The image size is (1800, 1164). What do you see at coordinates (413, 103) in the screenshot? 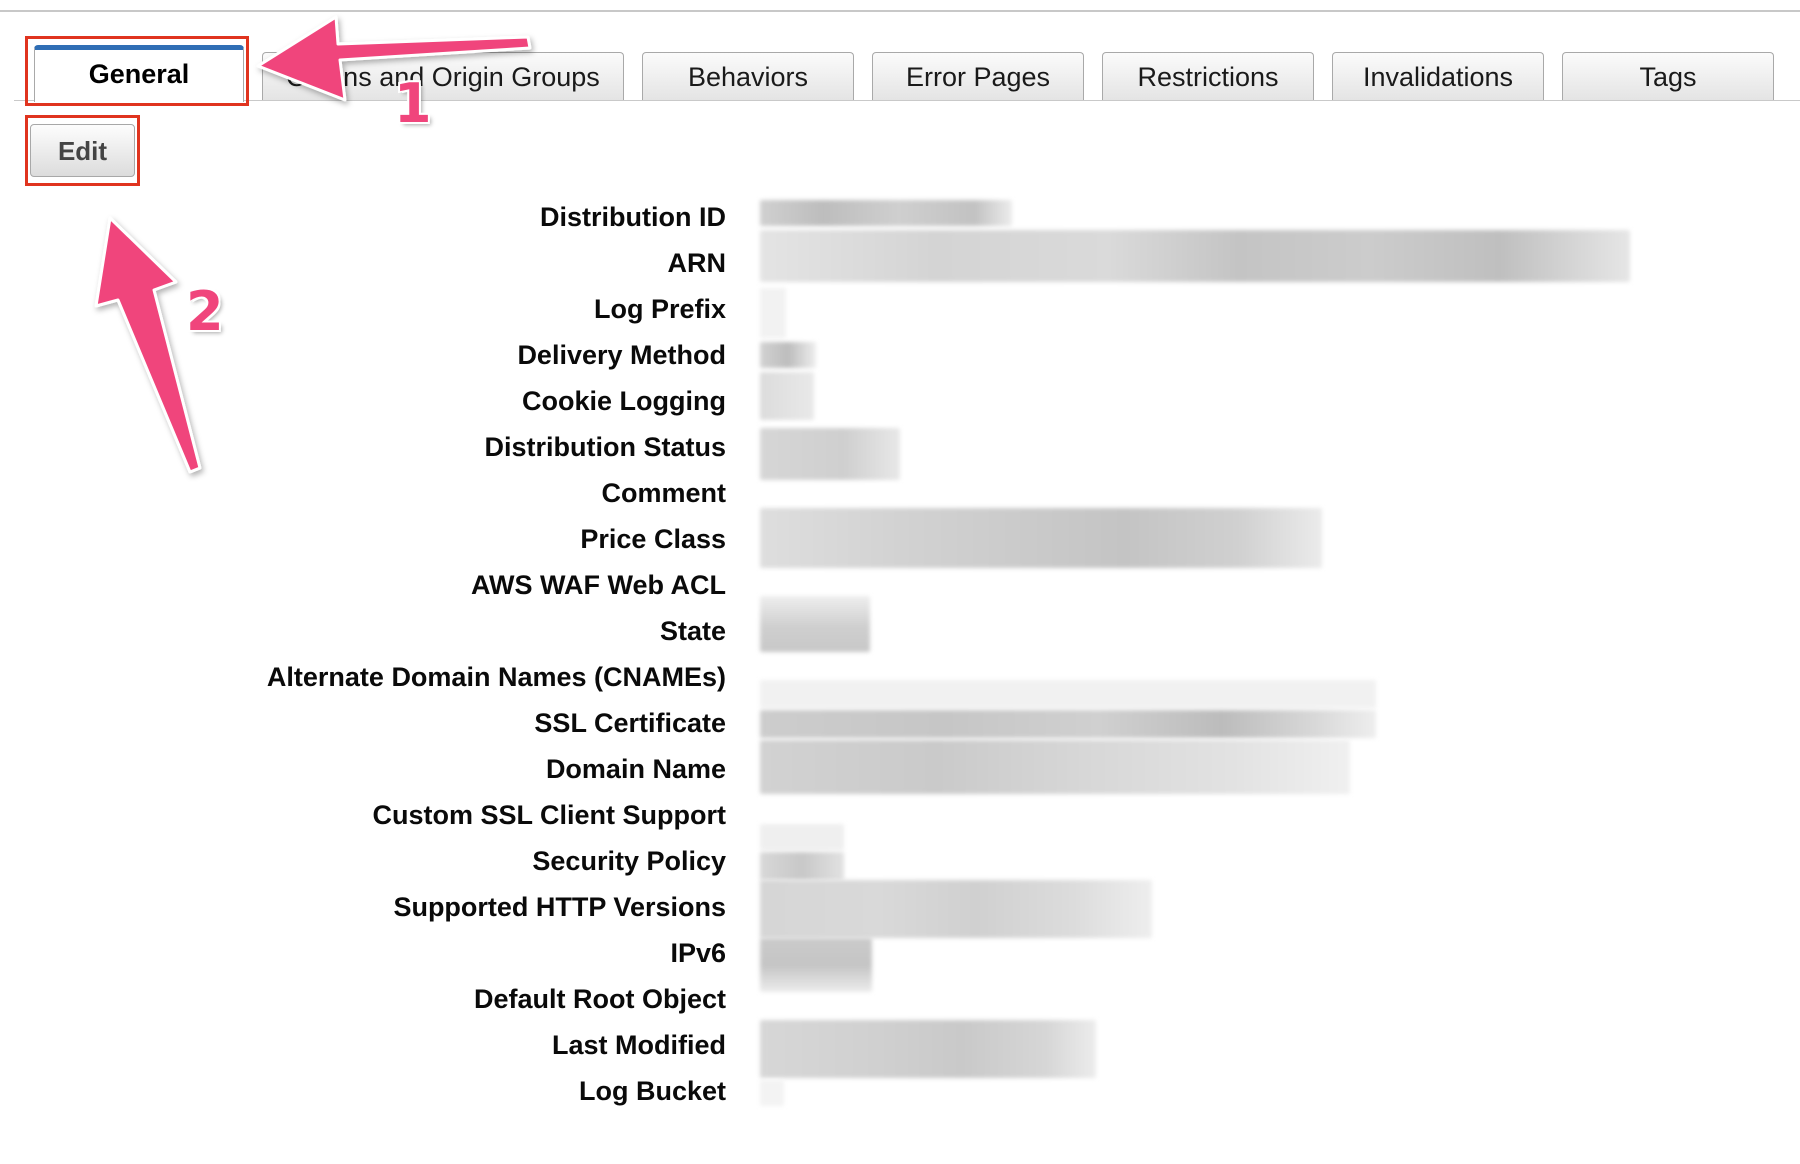
I see `annotation-step-1: 1` at bounding box center [413, 103].